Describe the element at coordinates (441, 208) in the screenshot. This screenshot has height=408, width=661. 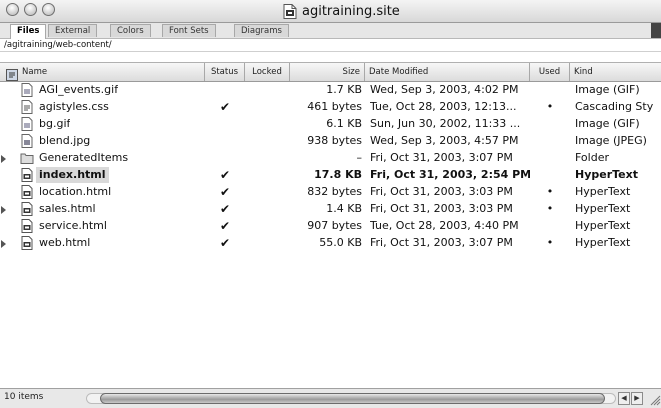
I see `file-date-modified: Fri, Oct 31, 2003, 3:03 PM` at that location.